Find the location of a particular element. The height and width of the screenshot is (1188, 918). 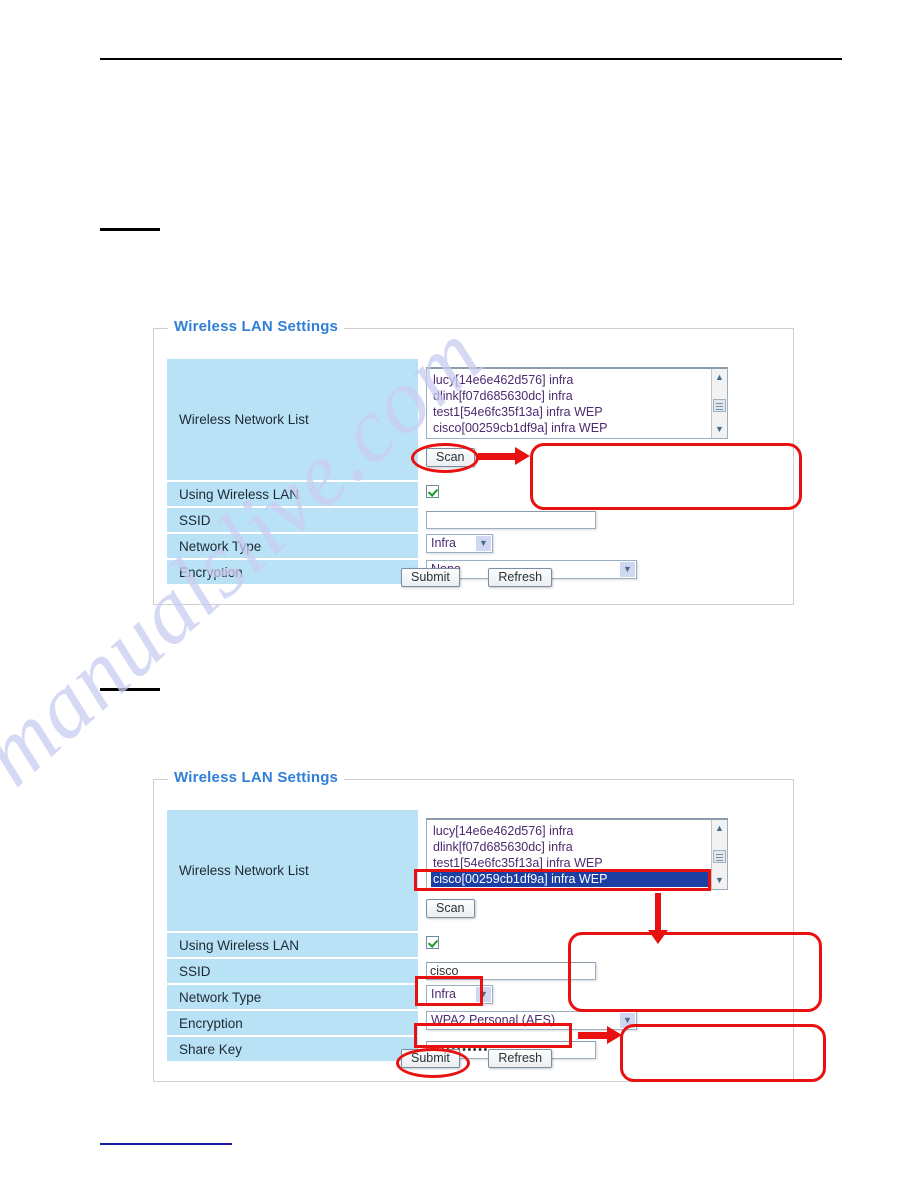

table-row-network-type: Network Type Infra ▼ is located at coordinates (447, 546).